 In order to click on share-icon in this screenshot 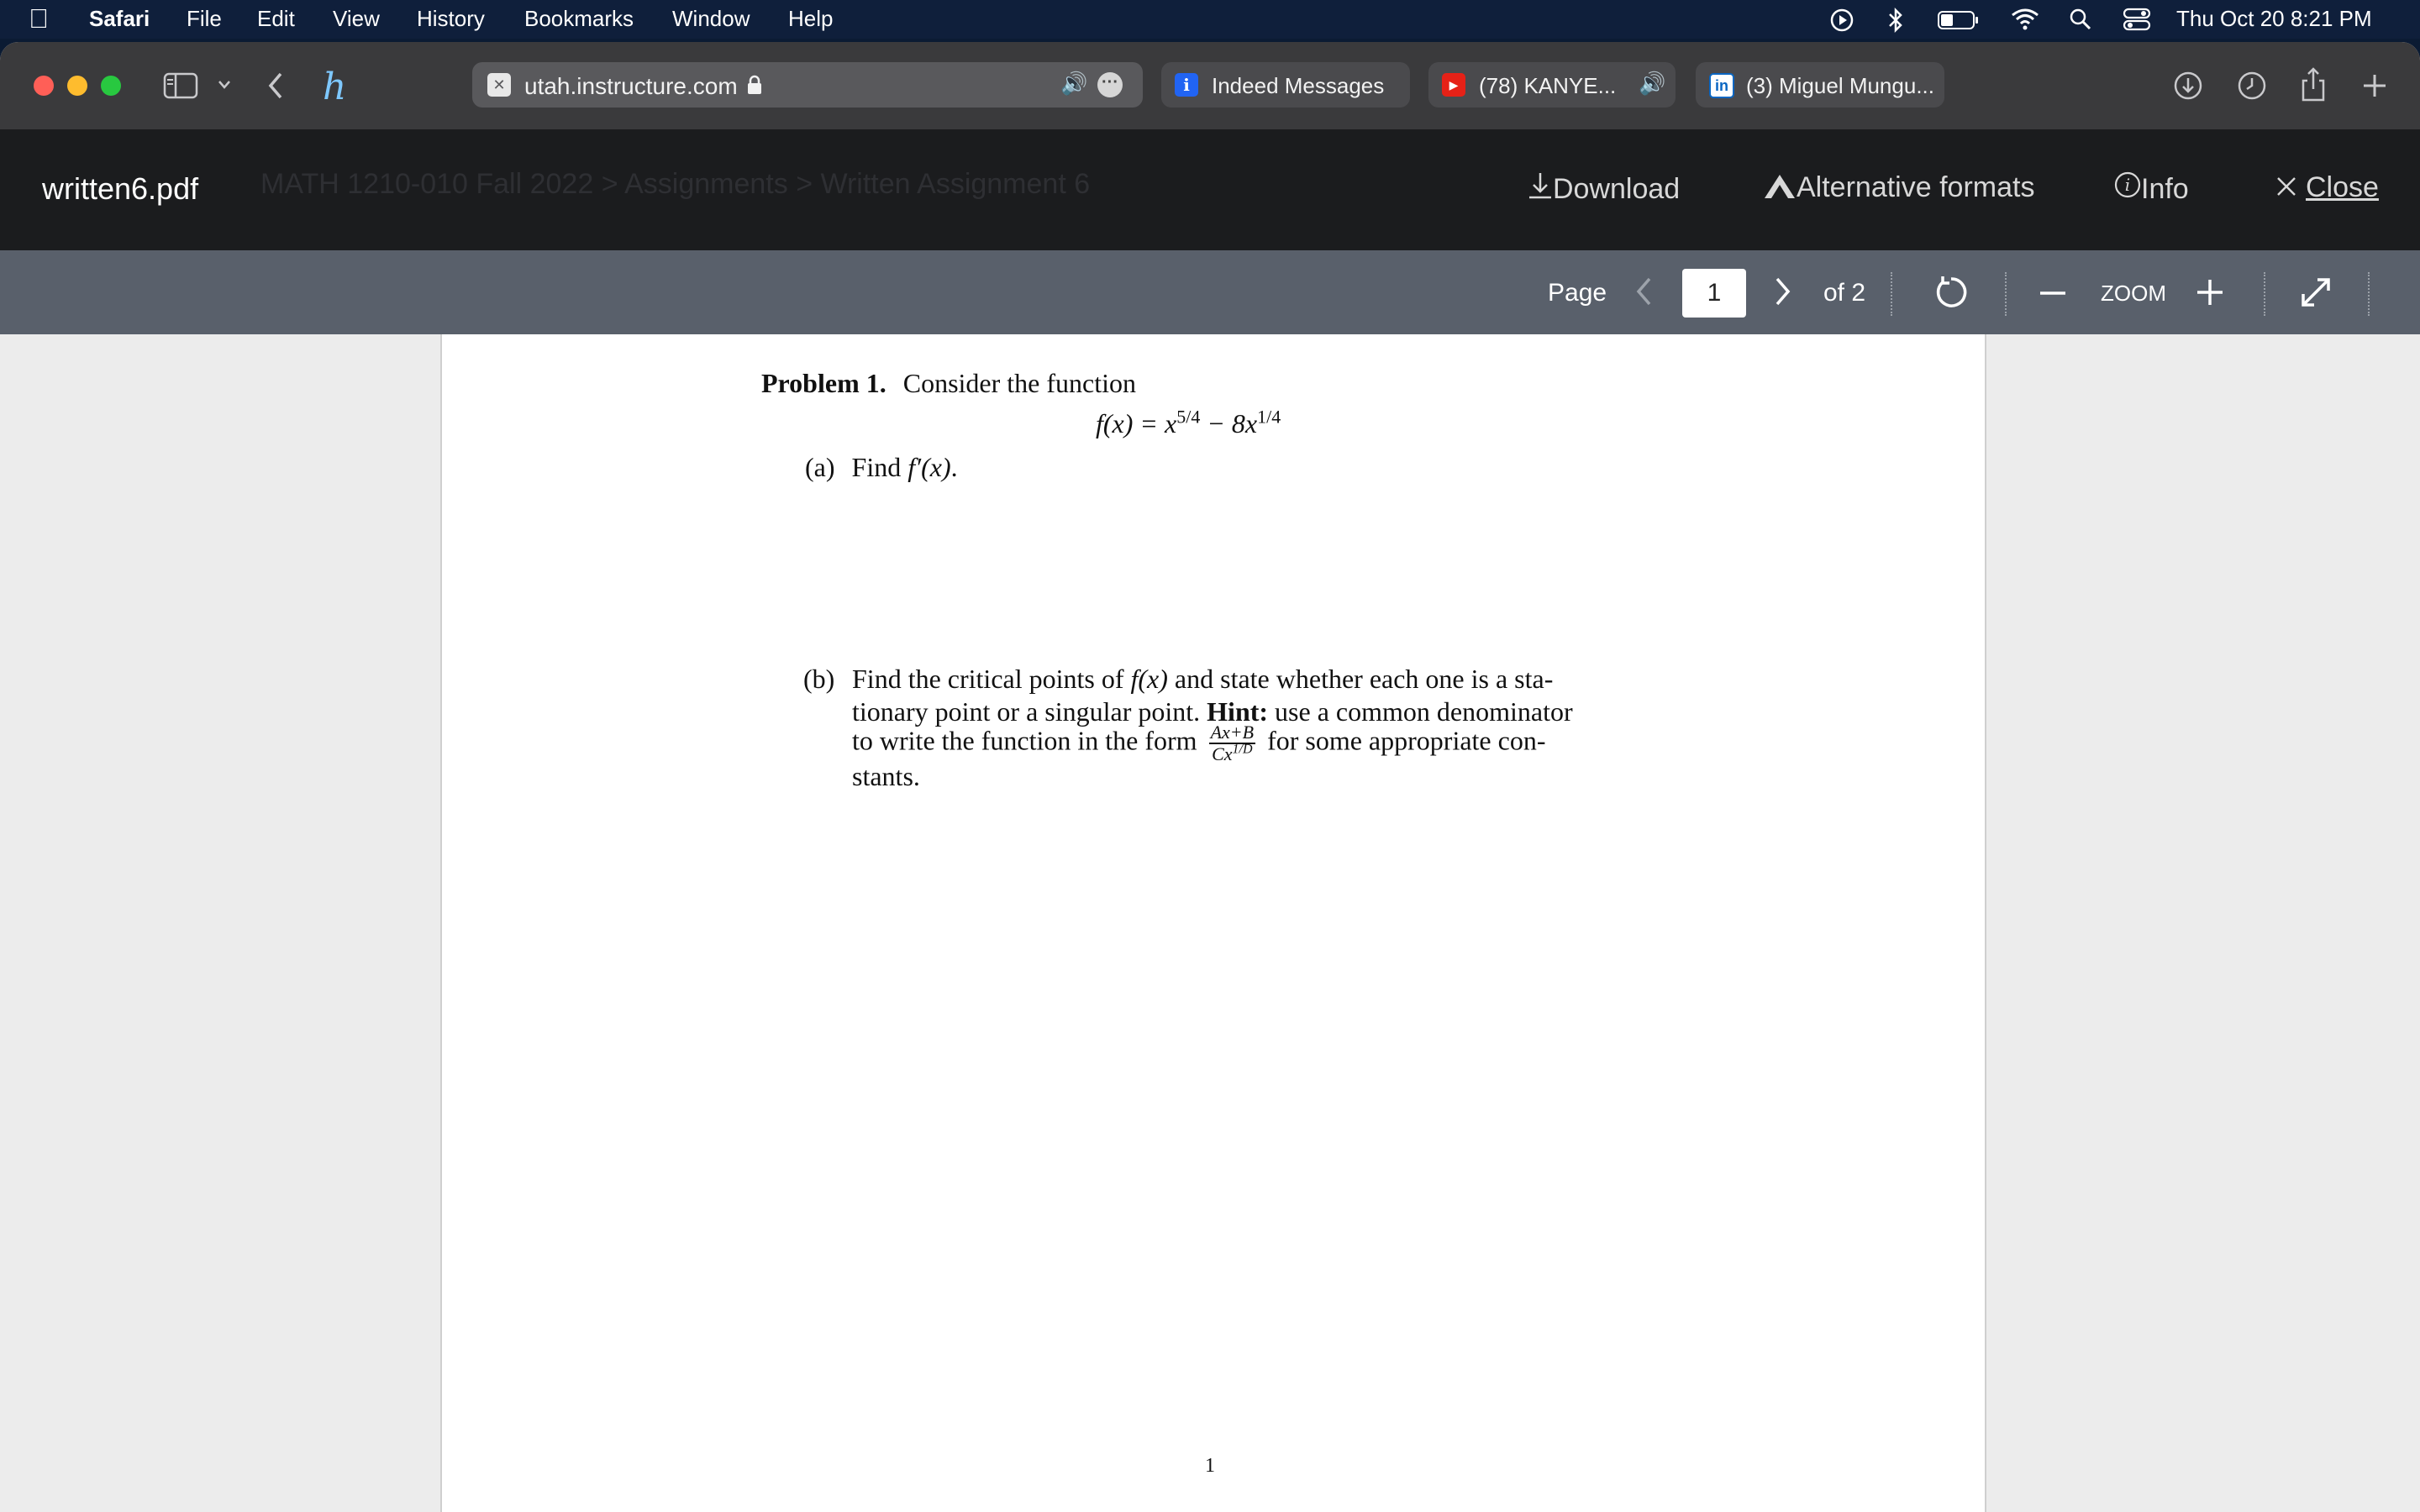, I will do `click(2313, 84)`.